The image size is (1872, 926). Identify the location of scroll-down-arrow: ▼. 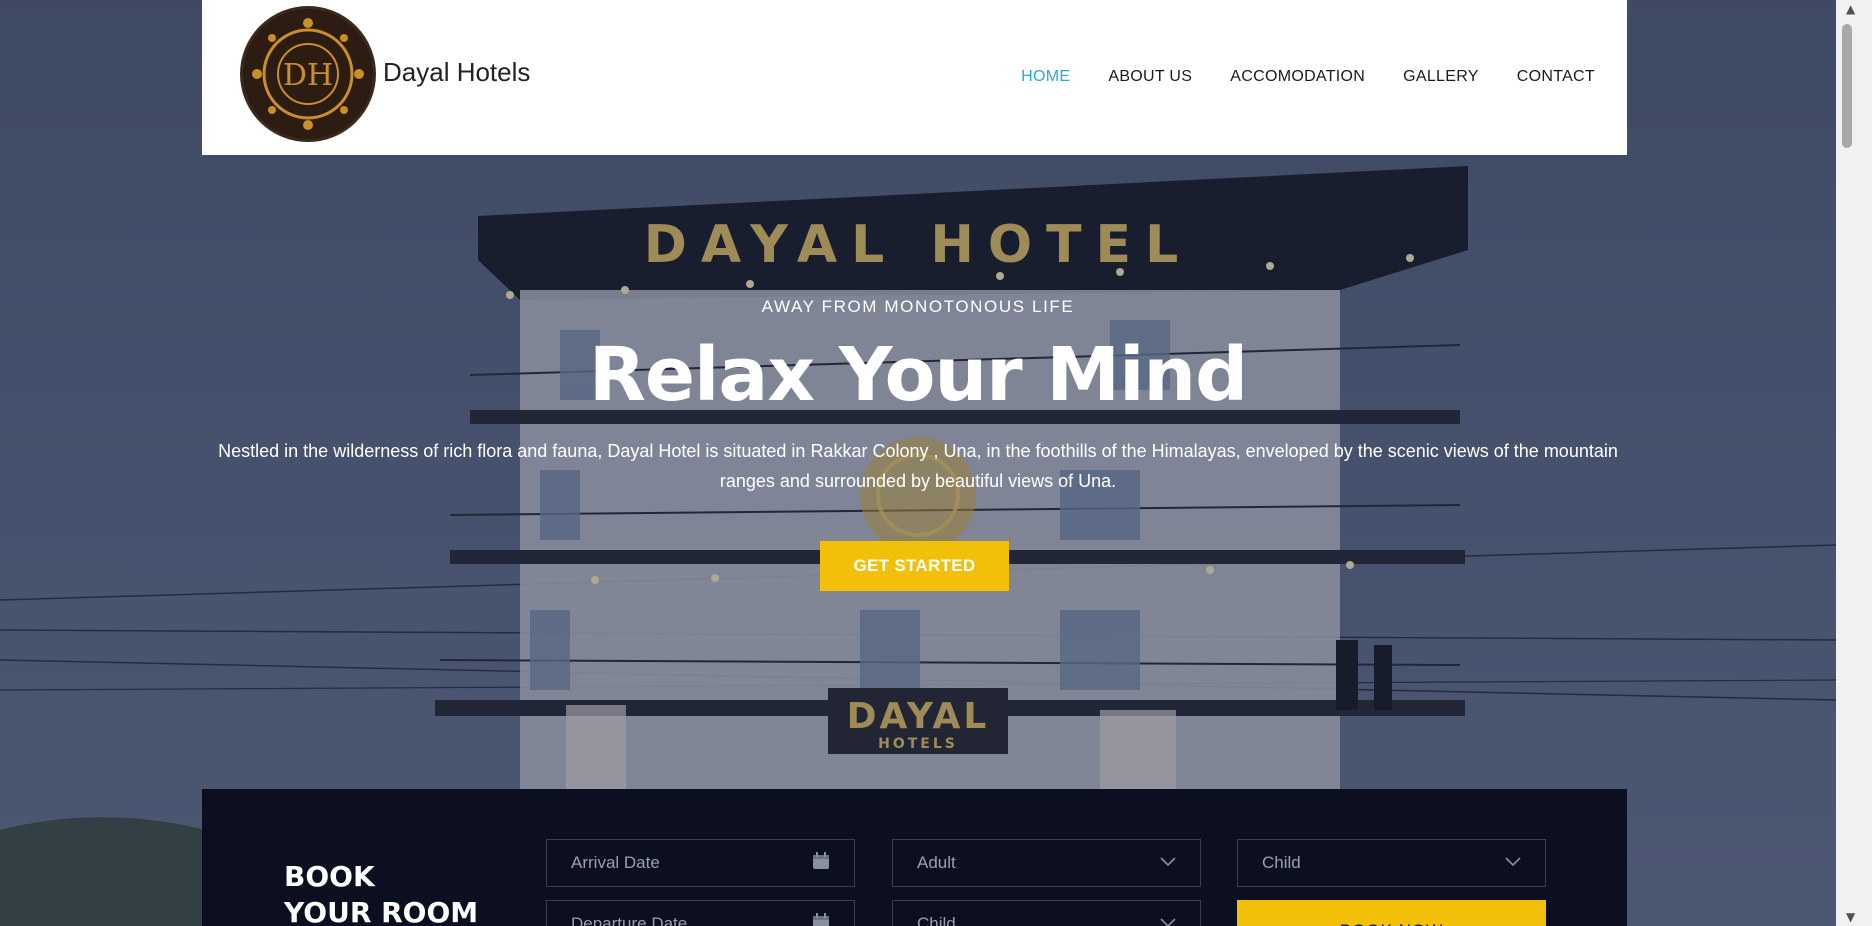
(1850, 917).